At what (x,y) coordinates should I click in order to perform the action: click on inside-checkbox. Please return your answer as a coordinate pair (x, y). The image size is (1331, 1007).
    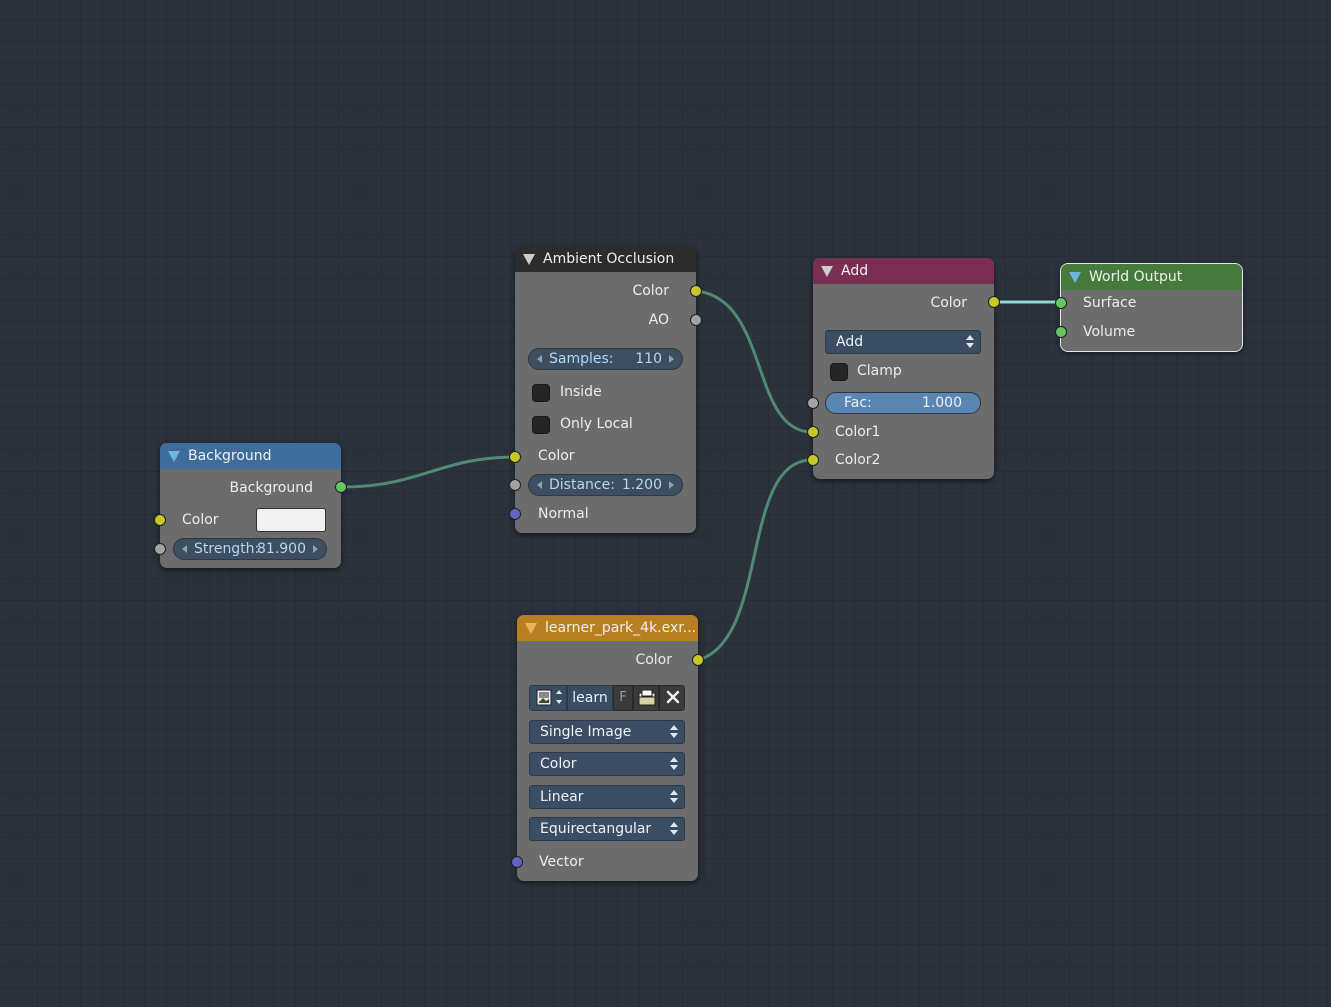
    Looking at the image, I should click on (541, 393).